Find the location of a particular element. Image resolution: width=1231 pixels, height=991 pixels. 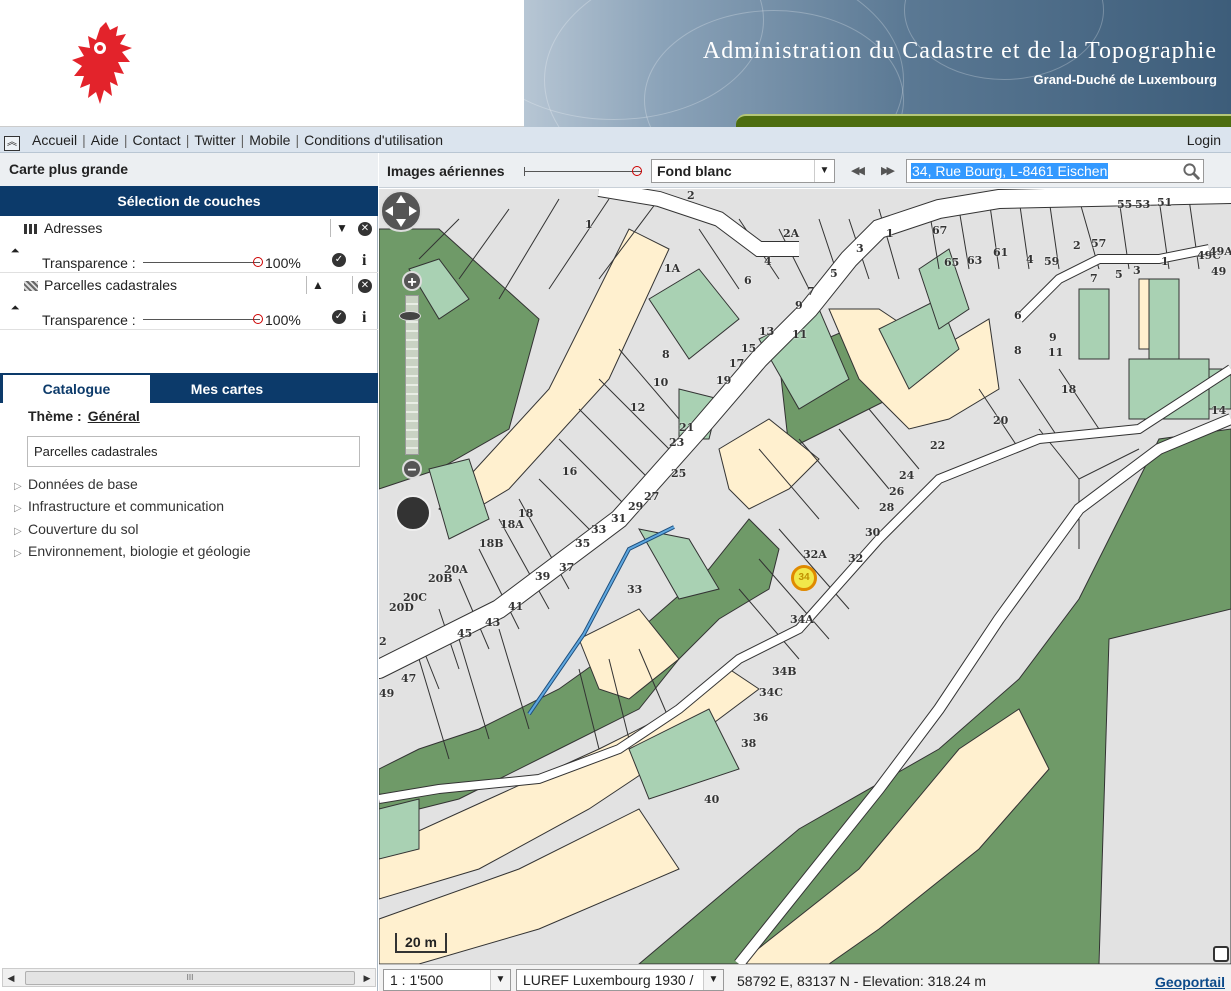

zoom-in-icon: + is located at coordinates (412, 281).